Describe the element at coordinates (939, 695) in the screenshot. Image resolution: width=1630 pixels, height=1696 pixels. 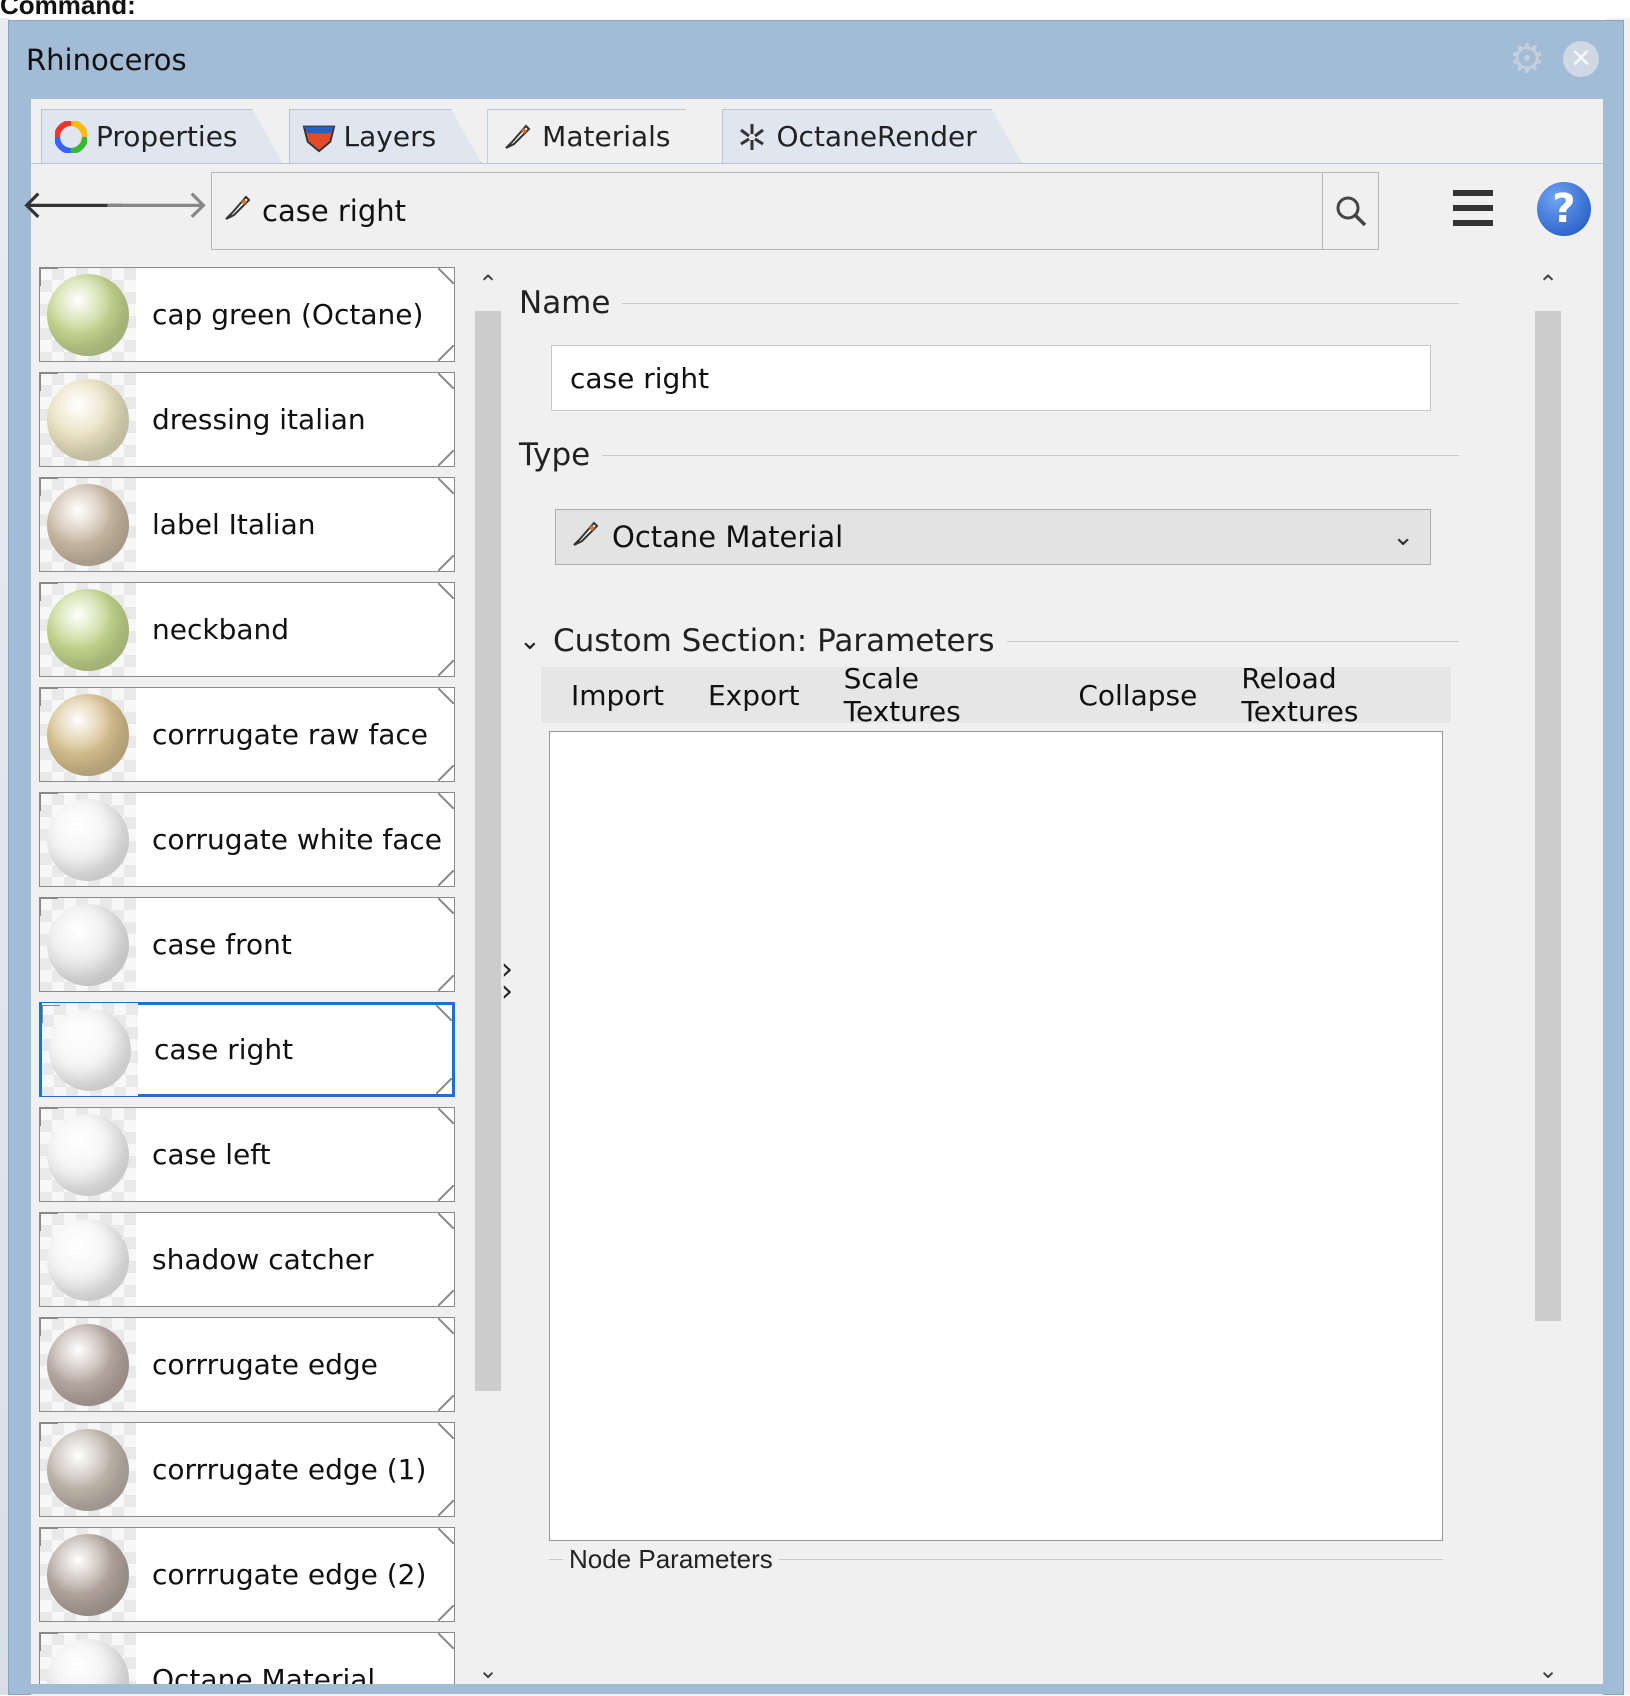
I see `scale-textures-button: Scale Textures` at that location.